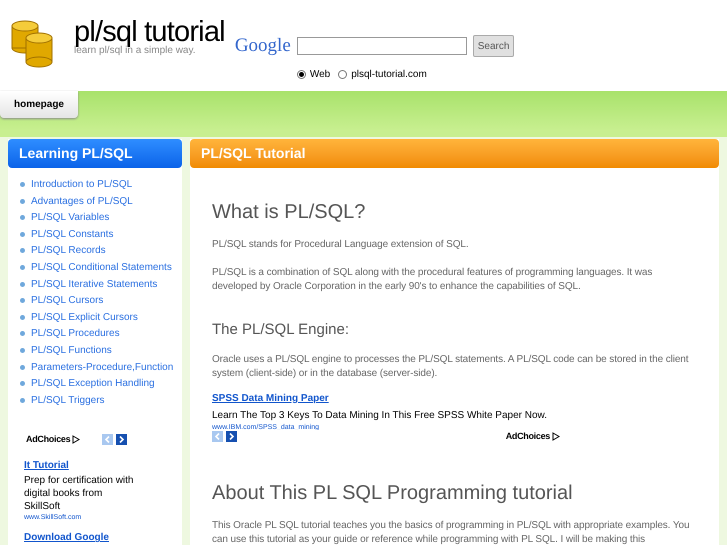  Describe the element at coordinates (71, 350) in the screenshot. I see `sidebar-link: PL/SQL Functions` at that location.